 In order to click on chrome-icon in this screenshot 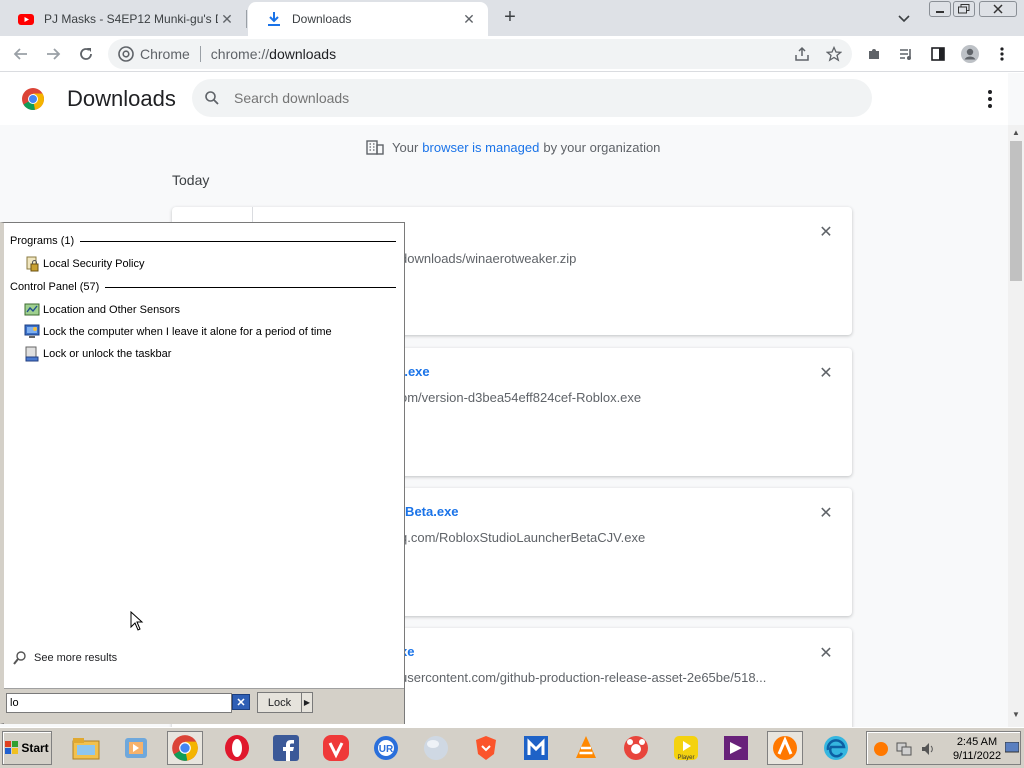, I will do `click(185, 748)`.